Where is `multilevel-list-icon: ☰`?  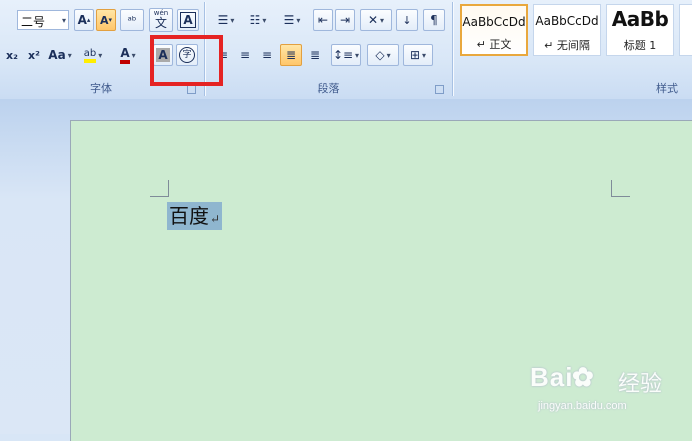 multilevel-list-icon: ☰ is located at coordinates (289, 20).